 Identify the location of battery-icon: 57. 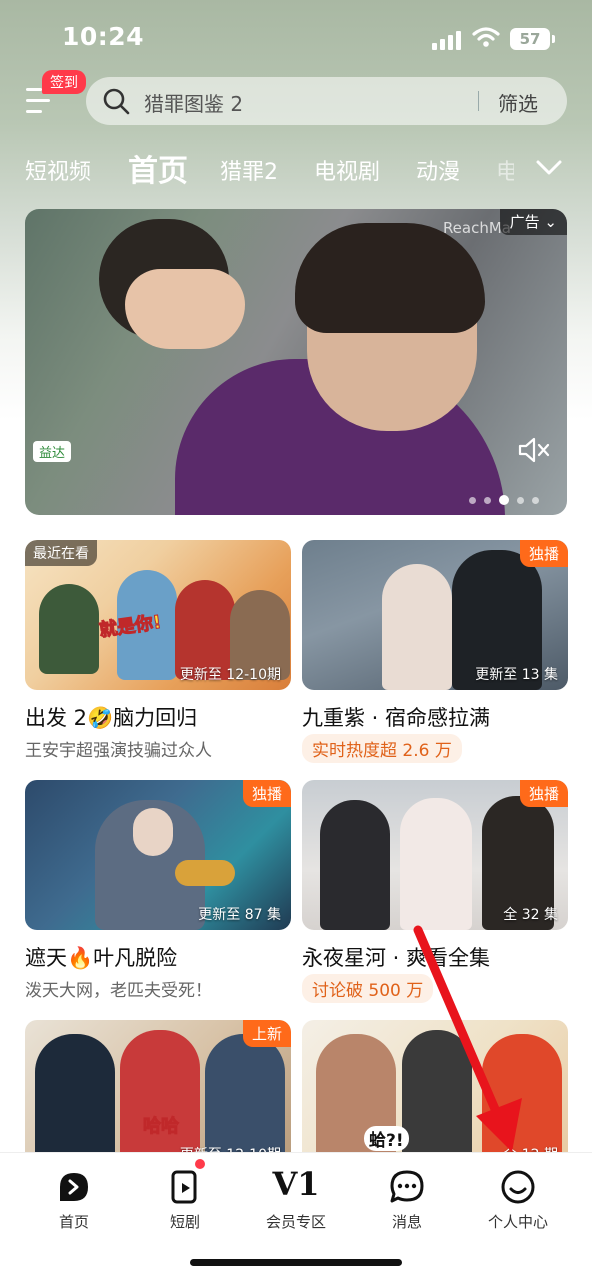
(532, 39).